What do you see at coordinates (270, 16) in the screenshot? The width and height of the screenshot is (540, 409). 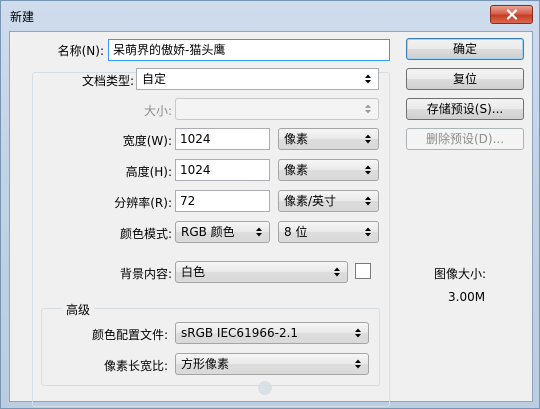 I see `title-bar: 新建` at bounding box center [270, 16].